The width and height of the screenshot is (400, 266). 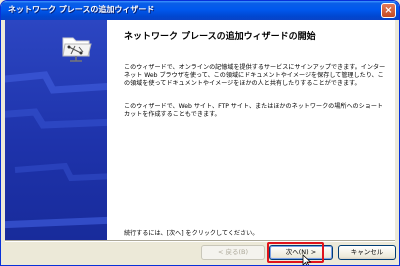 I want to click on continue-instruction: 続行するには、[次へ] をクリックしてください。, so click(x=191, y=233).